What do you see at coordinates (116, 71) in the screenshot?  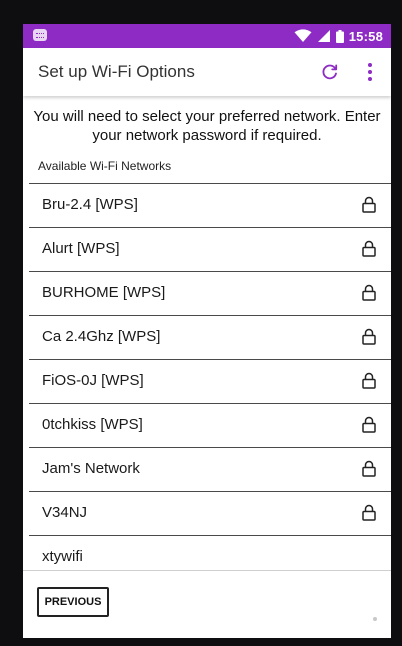 I see `page-title: Set up Wi-Fi Options` at bounding box center [116, 71].